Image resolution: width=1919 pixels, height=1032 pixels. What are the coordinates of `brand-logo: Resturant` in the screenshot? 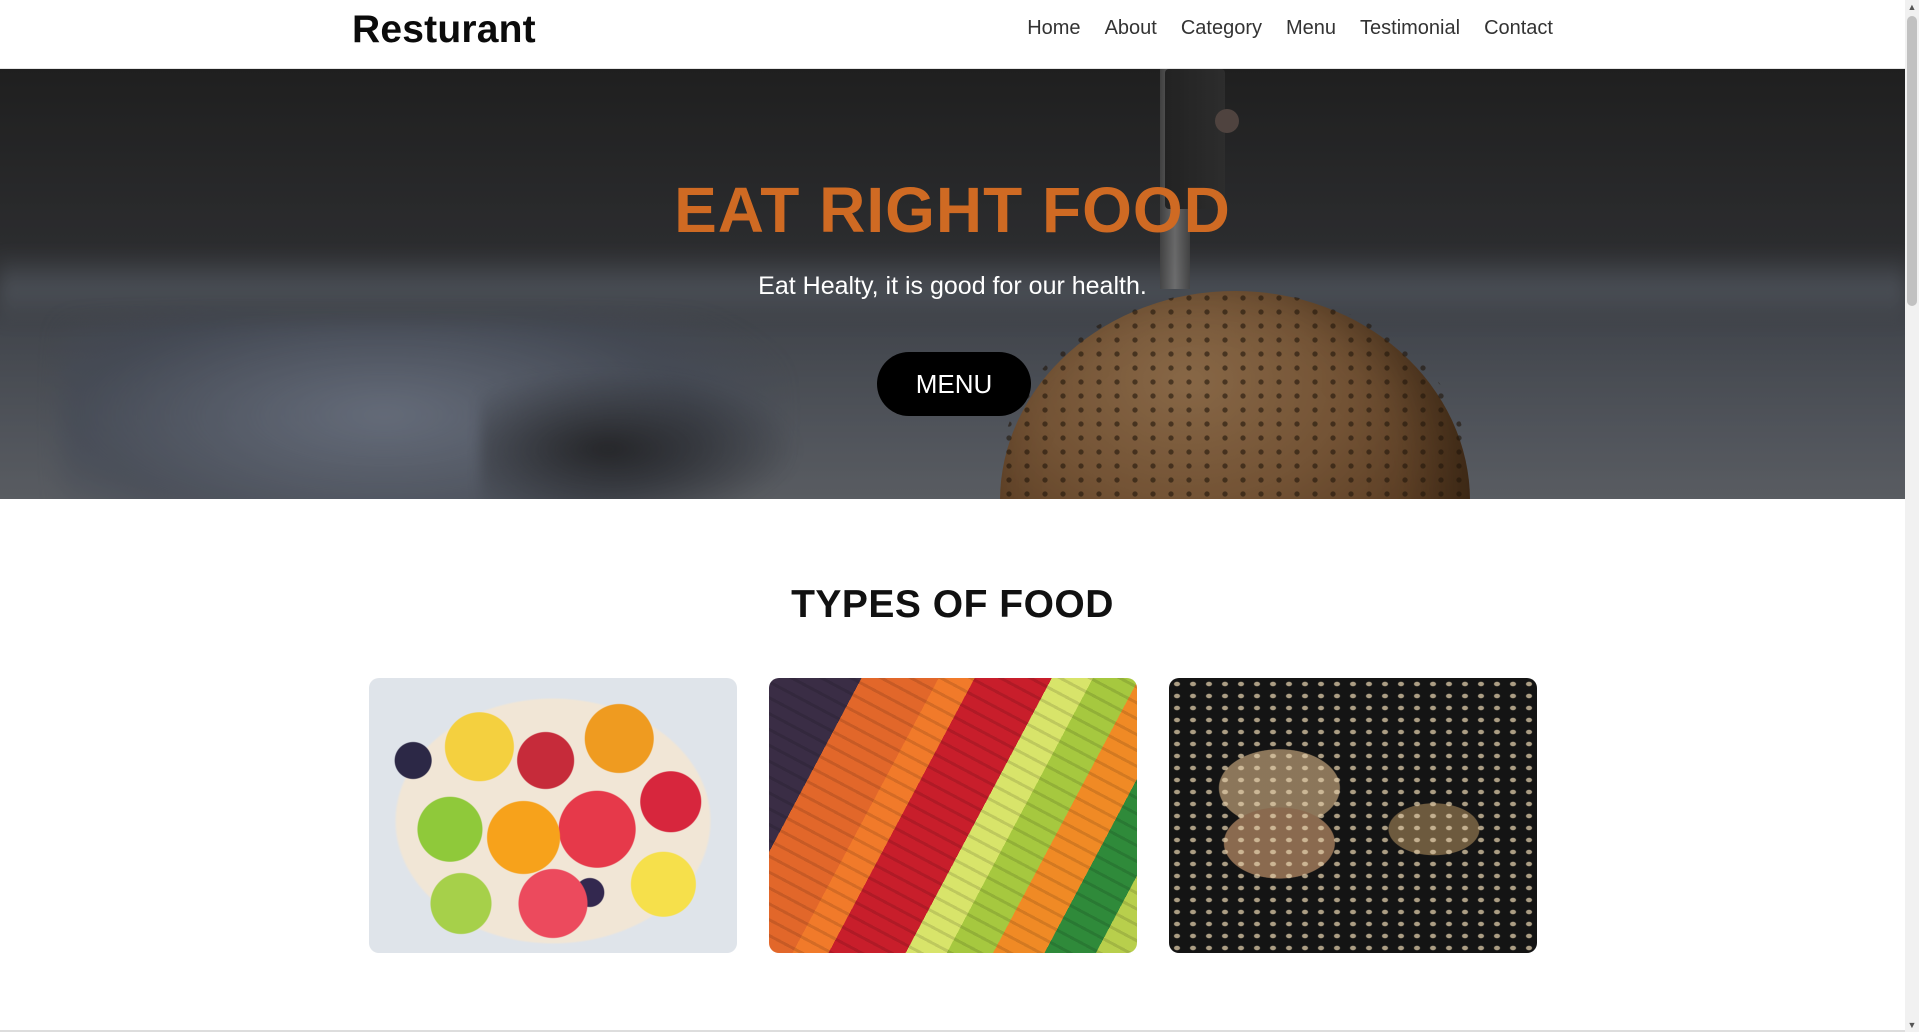 It's located at (444, 30).